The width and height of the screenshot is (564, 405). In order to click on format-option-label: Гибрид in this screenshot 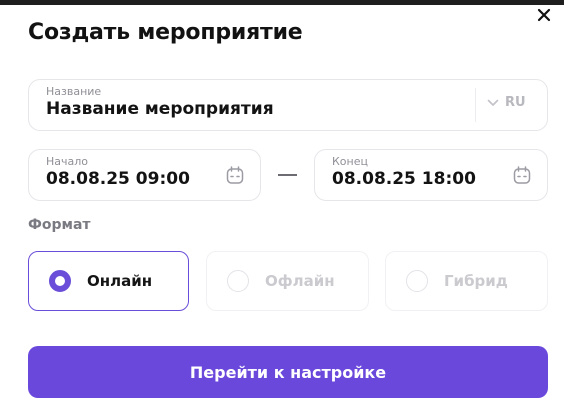, I will do `click(476, 281)`.